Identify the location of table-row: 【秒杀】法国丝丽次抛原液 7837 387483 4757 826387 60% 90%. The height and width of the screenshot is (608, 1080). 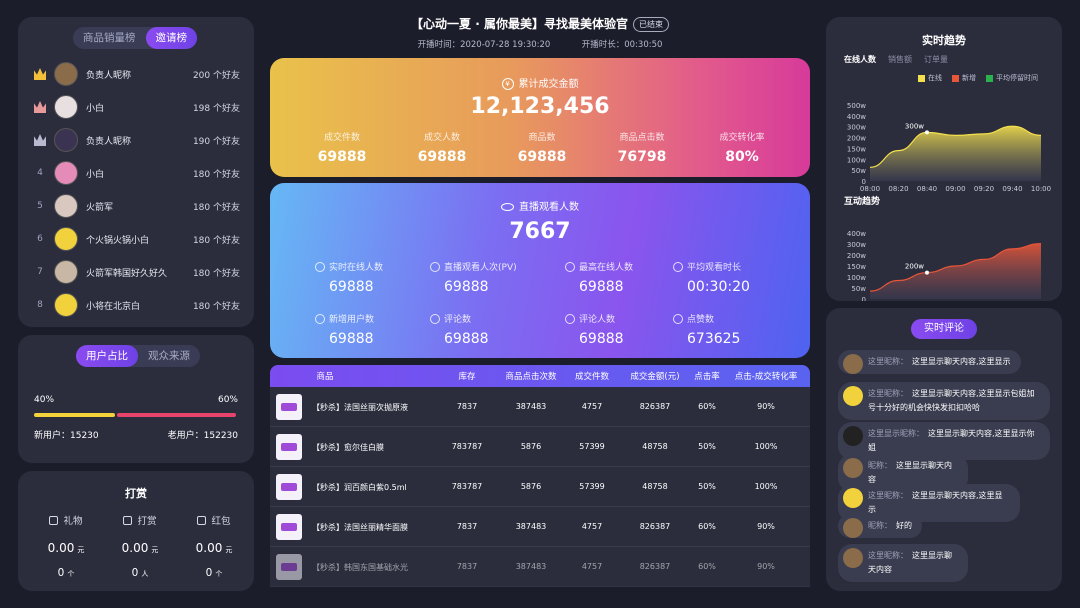
(540, 407).